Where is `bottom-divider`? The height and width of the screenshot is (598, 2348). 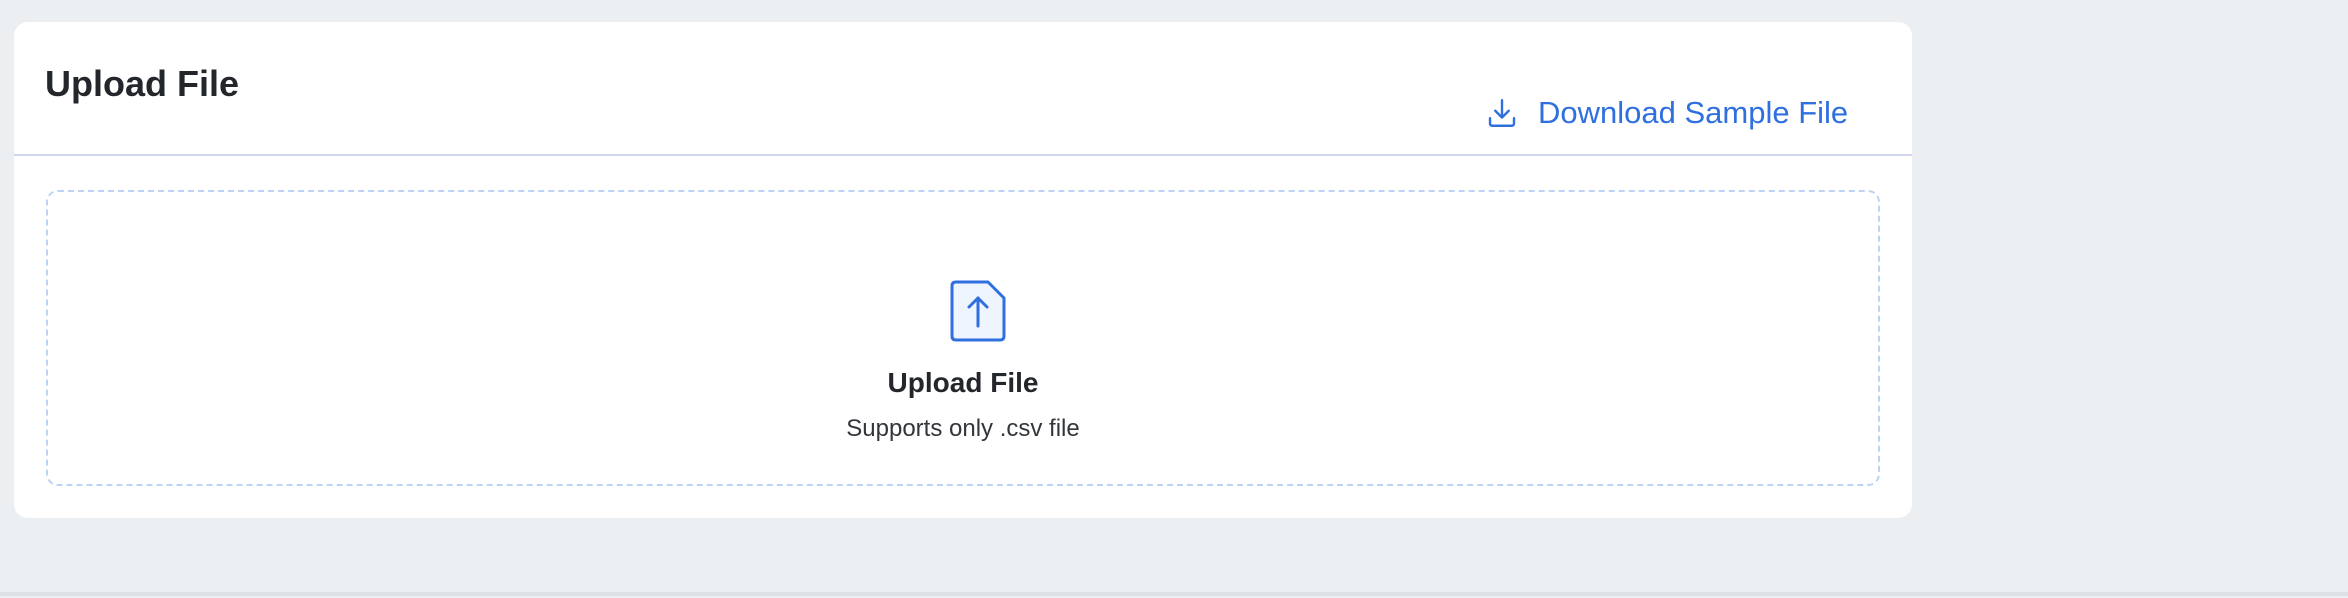
bottom-divider is located at coordinates (1174, 594).